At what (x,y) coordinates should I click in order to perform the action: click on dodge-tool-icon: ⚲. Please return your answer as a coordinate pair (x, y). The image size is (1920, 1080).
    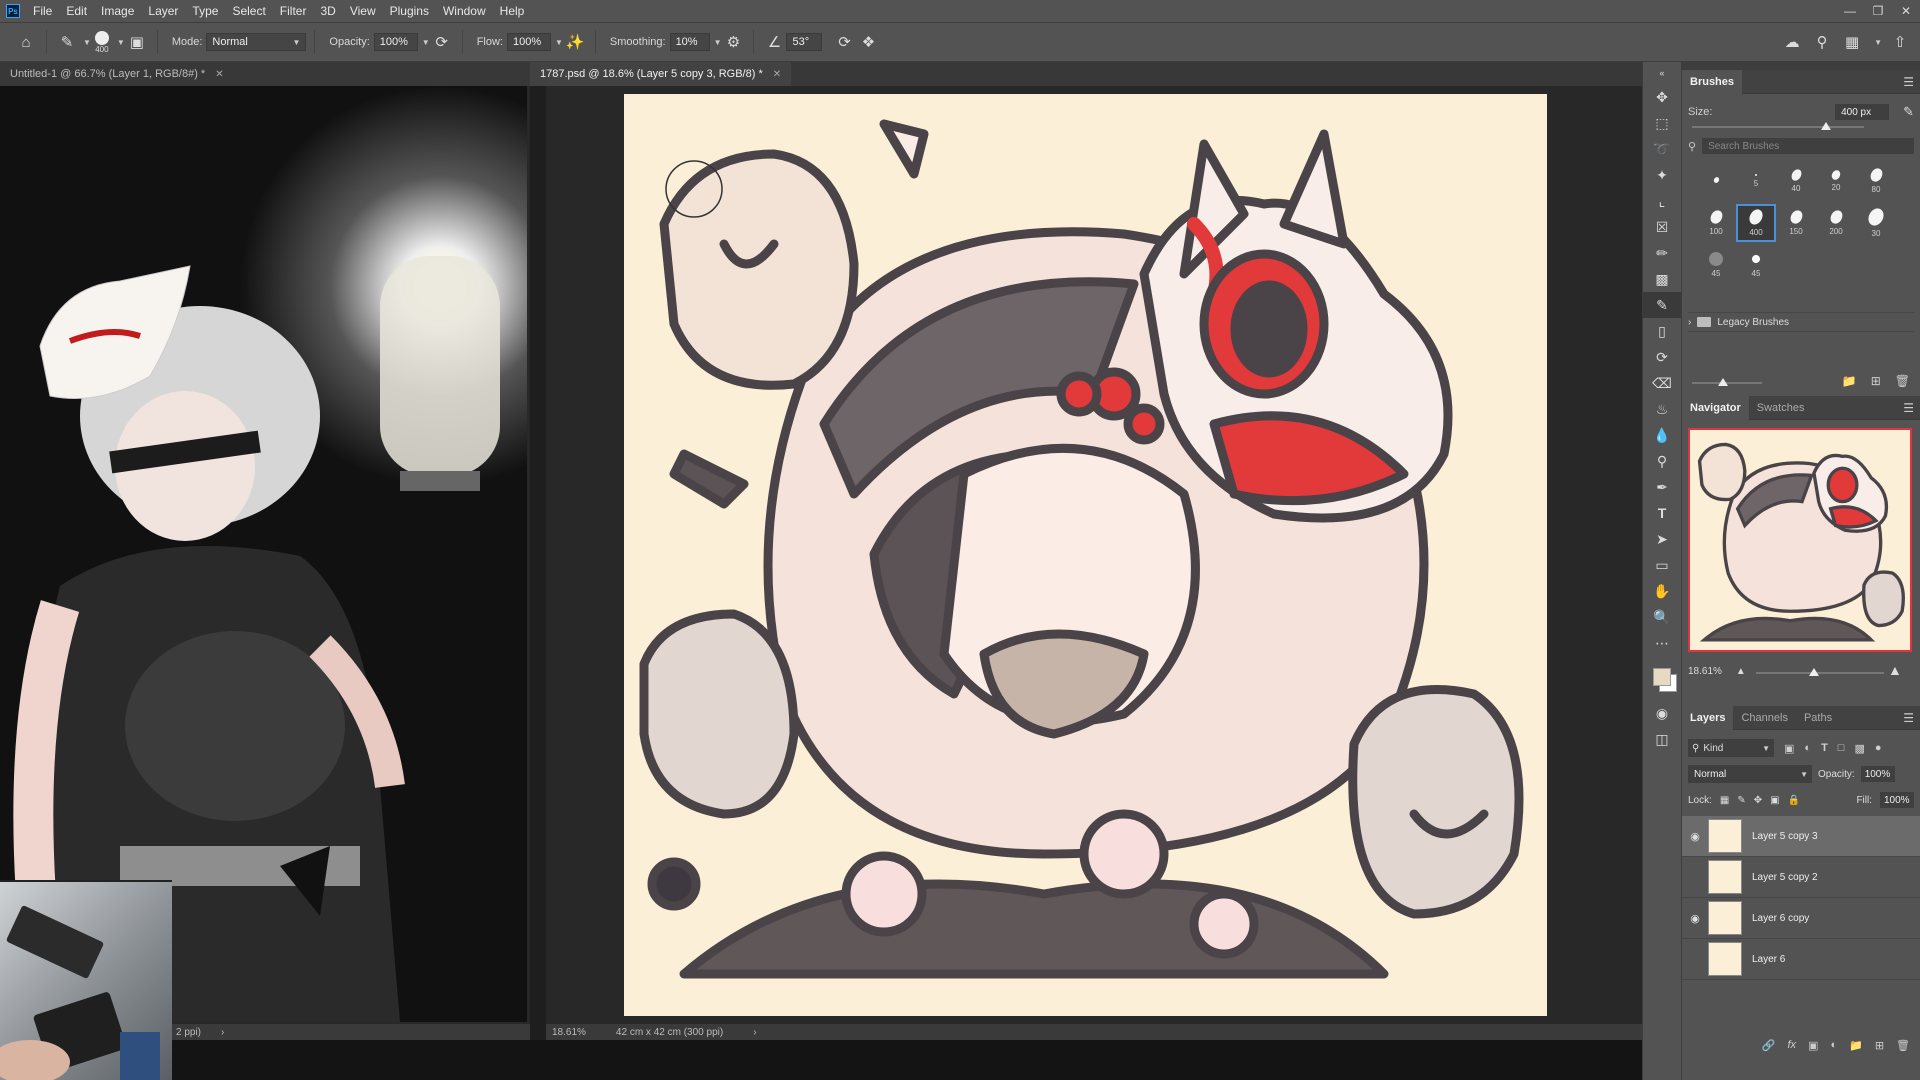
    Looking at the image, I should click on (1662, 461).